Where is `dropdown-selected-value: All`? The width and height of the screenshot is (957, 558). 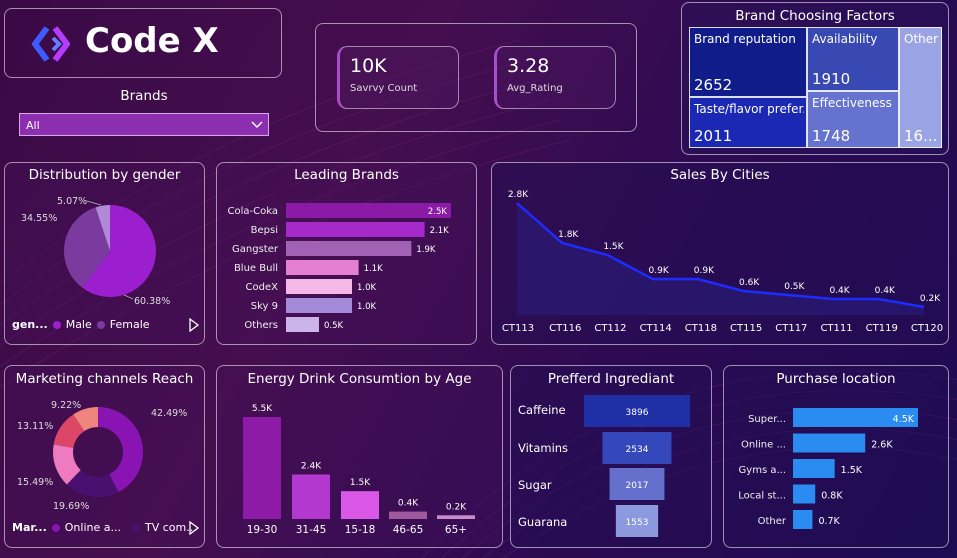
dropdown-selected-value: All is located at coordinates (33, 125).